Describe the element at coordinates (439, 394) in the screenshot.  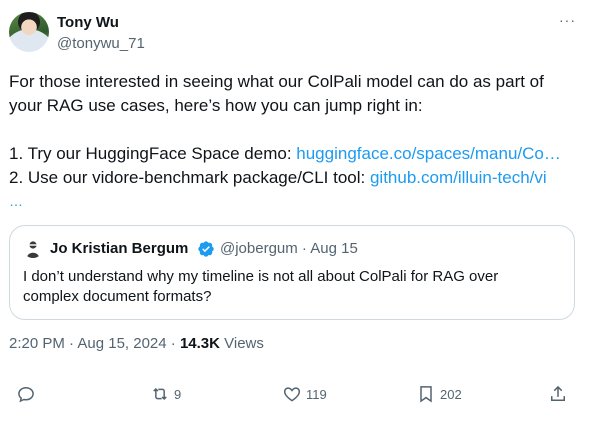
I see `bookmark-button: 202` at that location.